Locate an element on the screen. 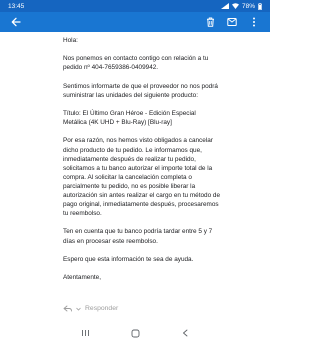 The image size is (320, 340). battery-percent: 78% is located at coordinates (248, 6).